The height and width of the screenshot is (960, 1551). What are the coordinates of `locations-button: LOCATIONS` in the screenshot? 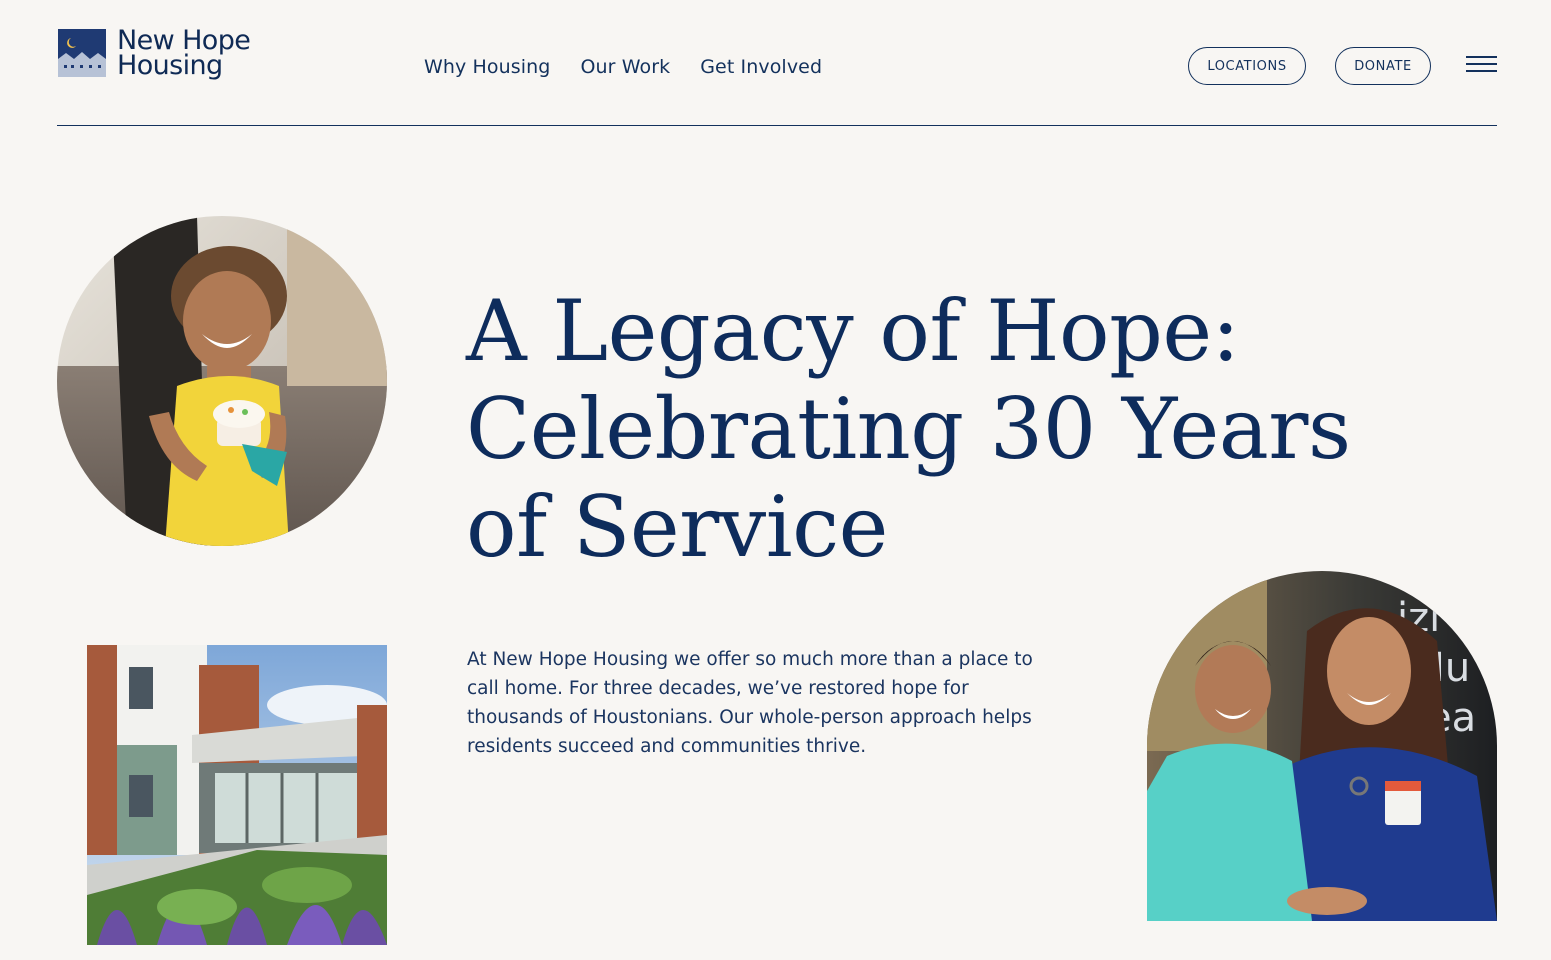 It's located at (1247, 66).